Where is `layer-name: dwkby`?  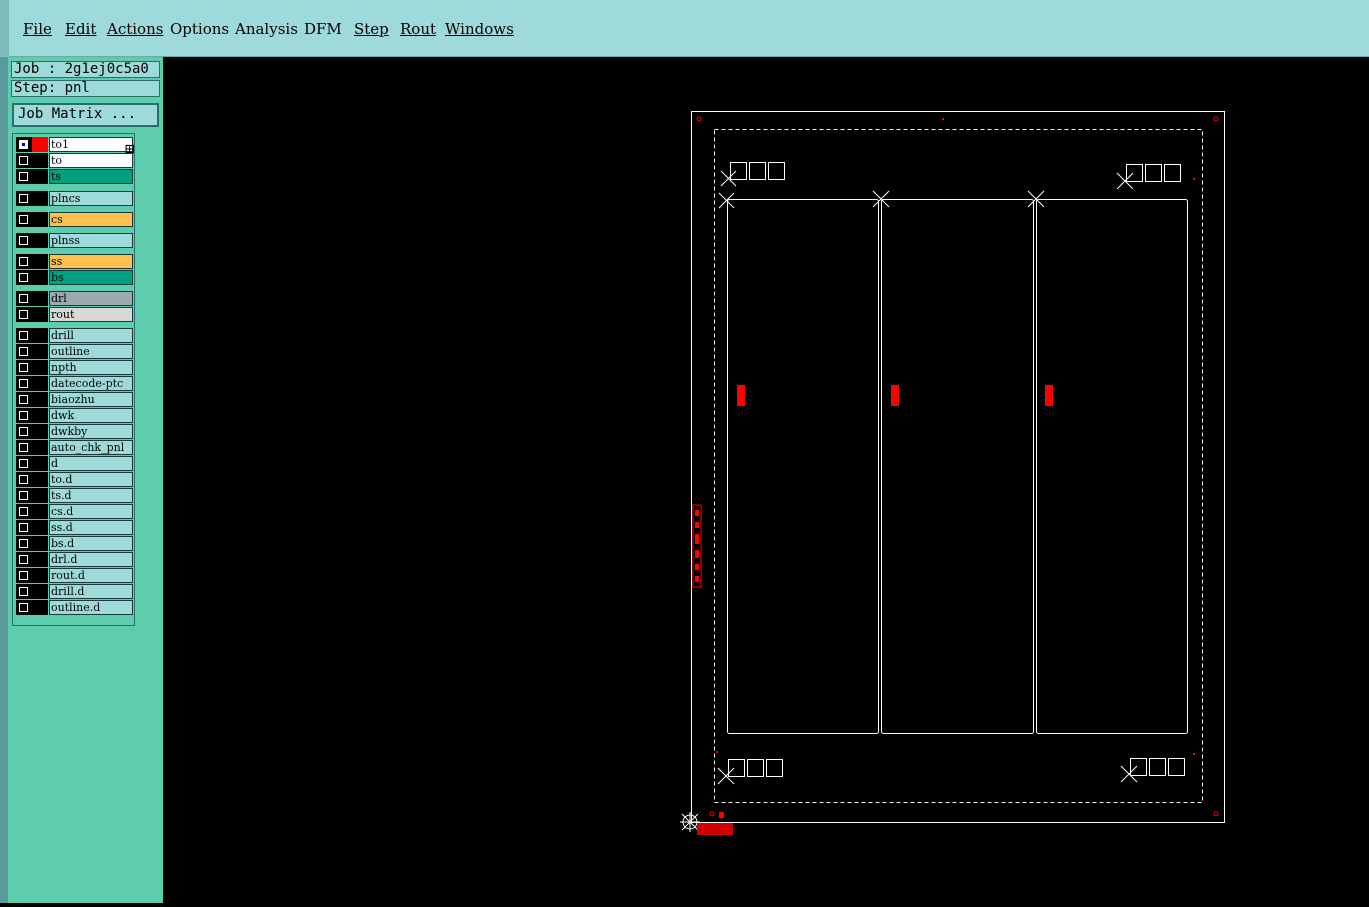
layer-name: dwkby is located at coordinates (91, 431).